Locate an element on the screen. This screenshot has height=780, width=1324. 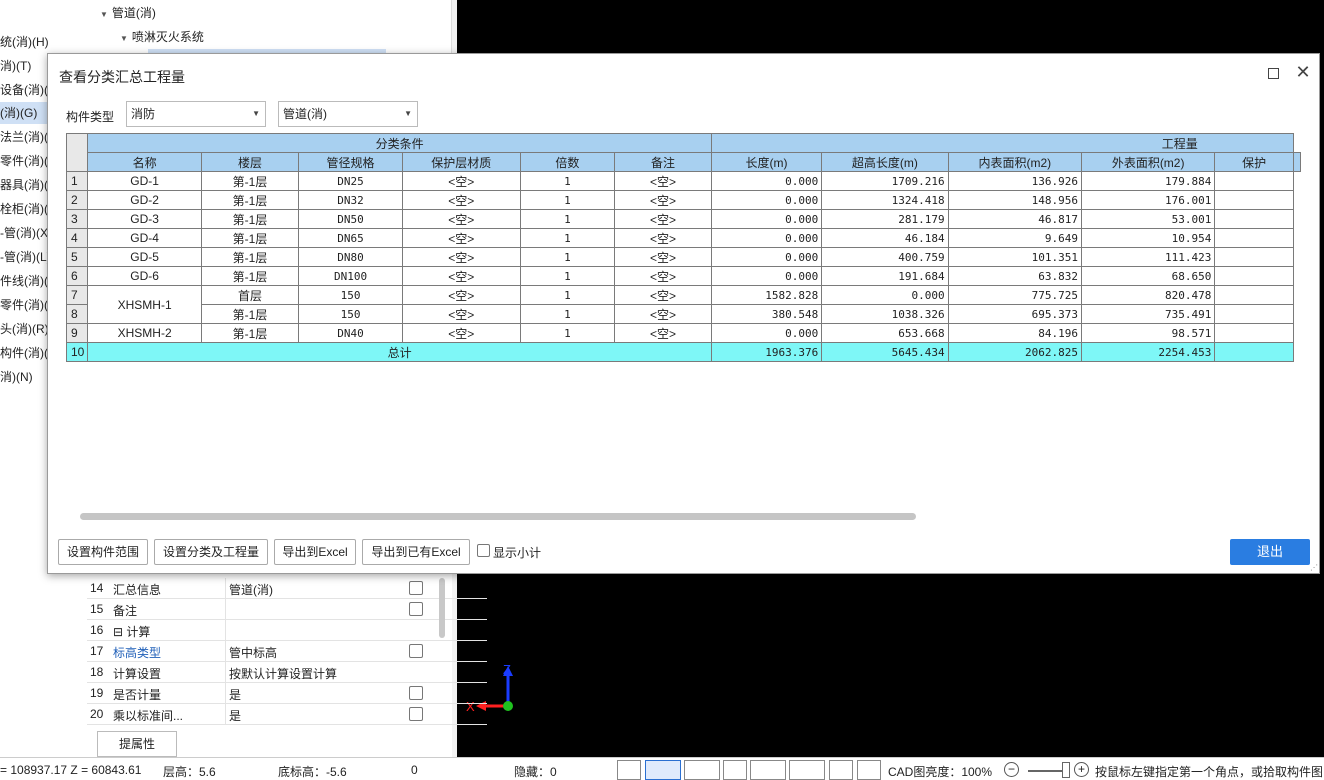
offset-button is located at coordinates (807, 770).